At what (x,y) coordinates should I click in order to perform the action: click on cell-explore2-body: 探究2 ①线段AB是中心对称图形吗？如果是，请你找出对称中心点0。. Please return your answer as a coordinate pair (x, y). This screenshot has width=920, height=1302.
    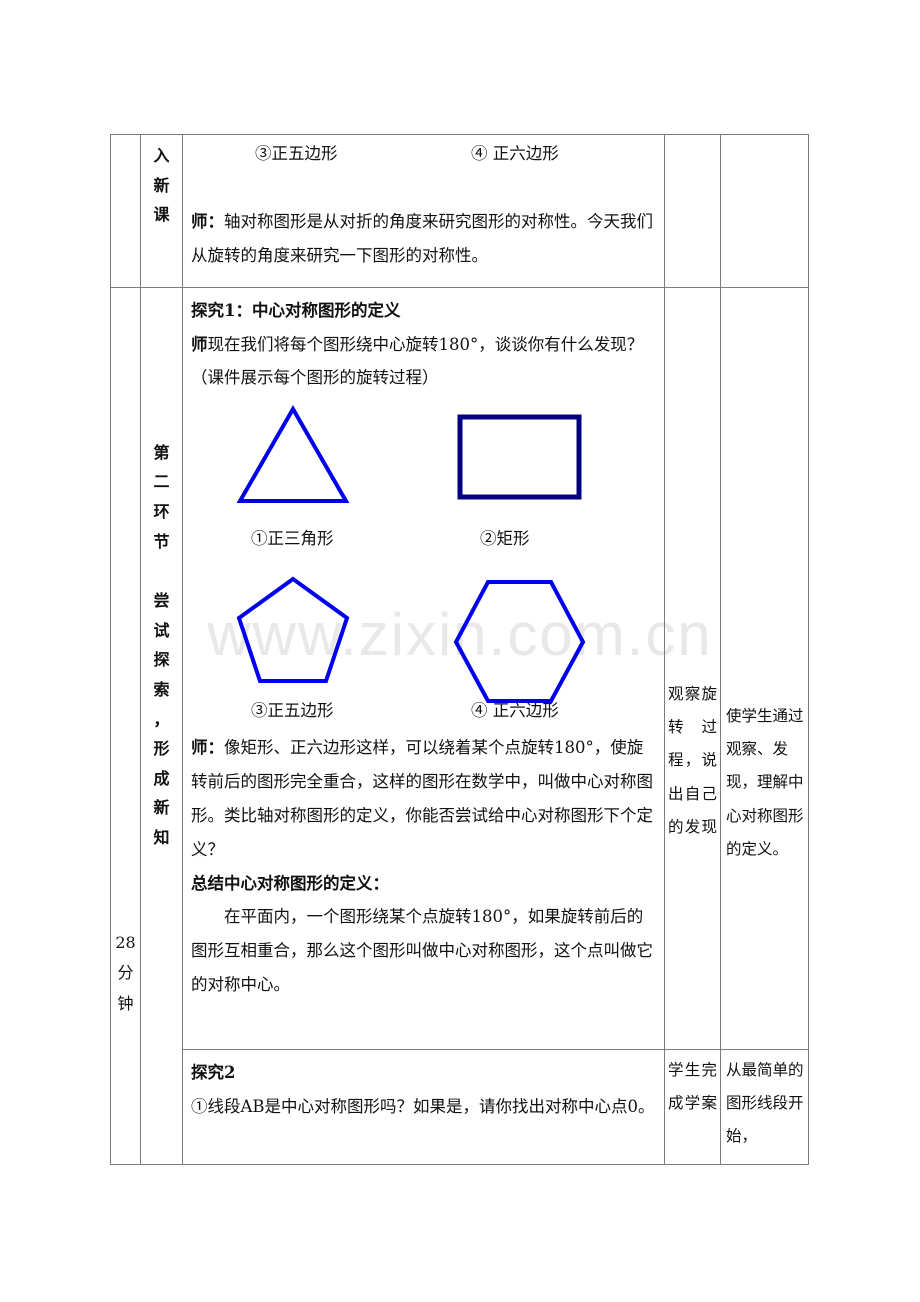
    Looking at the image, I should click on (423, 1107).